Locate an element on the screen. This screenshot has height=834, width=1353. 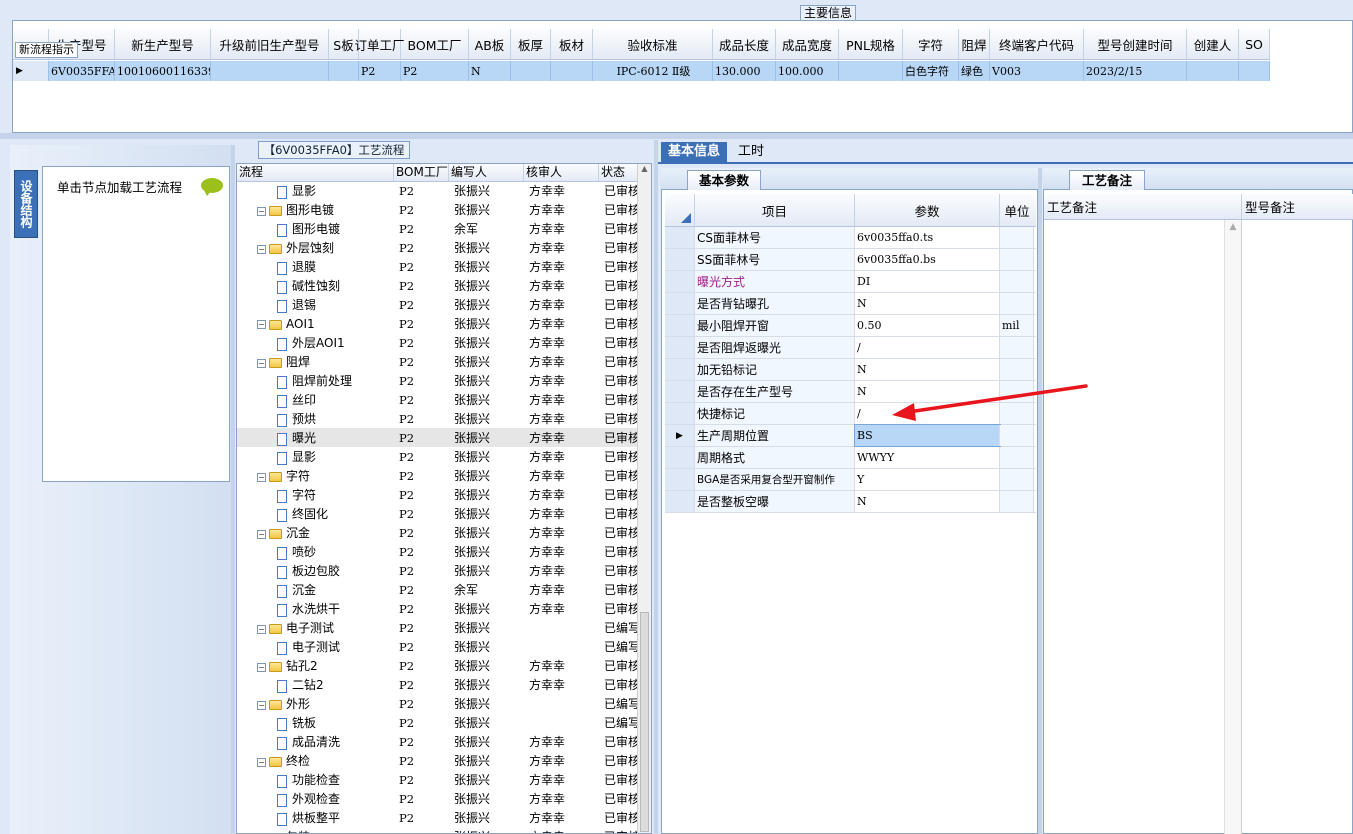
flow-node: − 电子测试 is located at coordinates (315, 627).